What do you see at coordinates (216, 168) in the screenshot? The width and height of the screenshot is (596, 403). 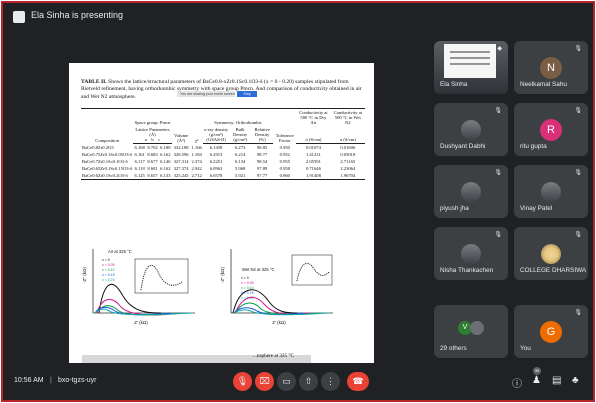 I see `table-cell: 6.0963` at bounding box center [216, 168].